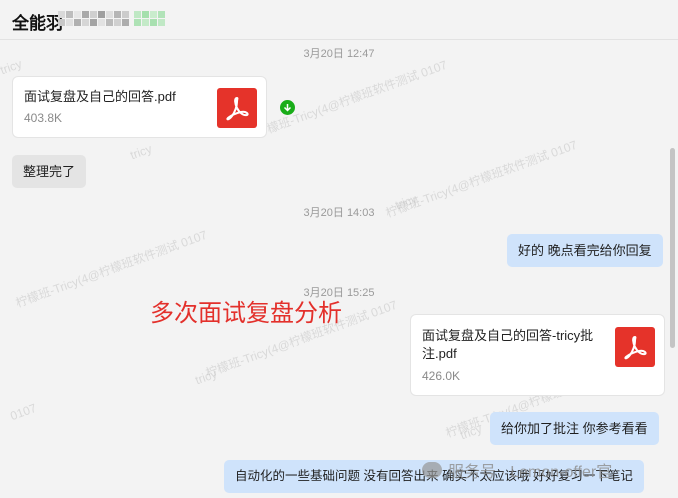 Image resolution: width=678 pixels, height=498 pixels. Describe the element at coordinates (139, 107) in the screenshot. I see `file-message: 面试复盘及自己的回答.pdf 403.8K` at that location.